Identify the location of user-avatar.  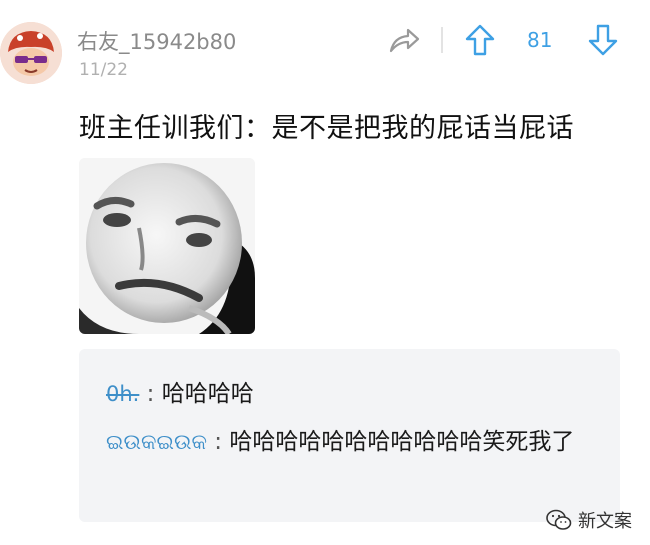
(31, 53).